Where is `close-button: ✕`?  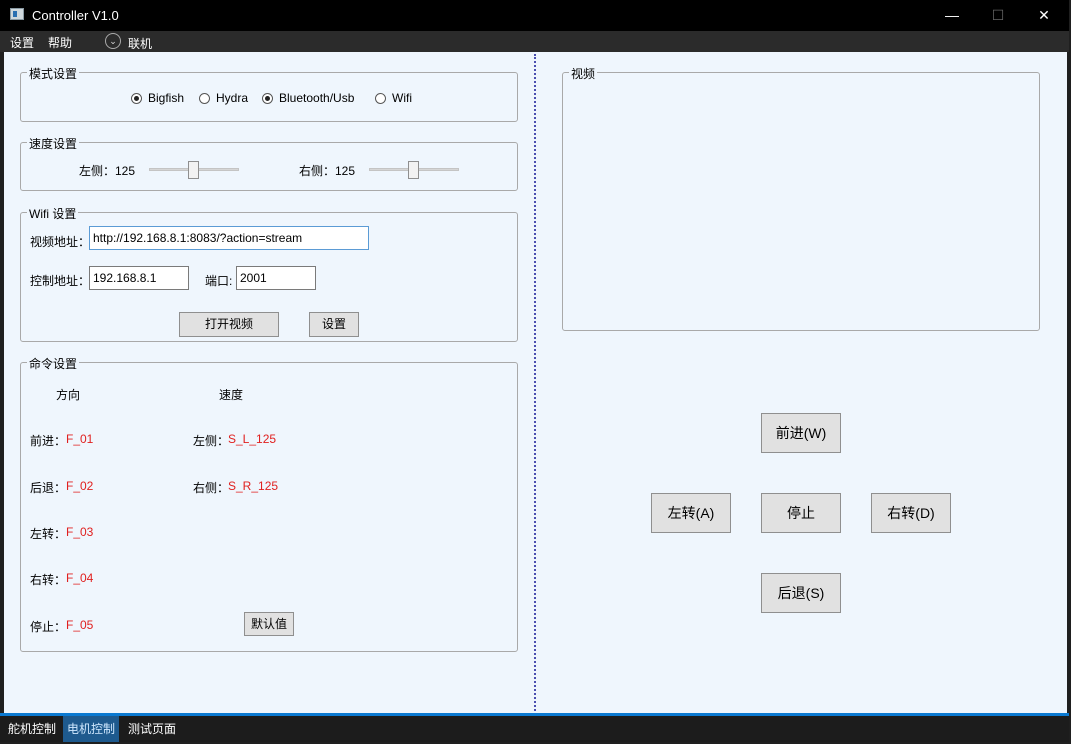
close-button: ✕ is located at coordinates (1044, 15).